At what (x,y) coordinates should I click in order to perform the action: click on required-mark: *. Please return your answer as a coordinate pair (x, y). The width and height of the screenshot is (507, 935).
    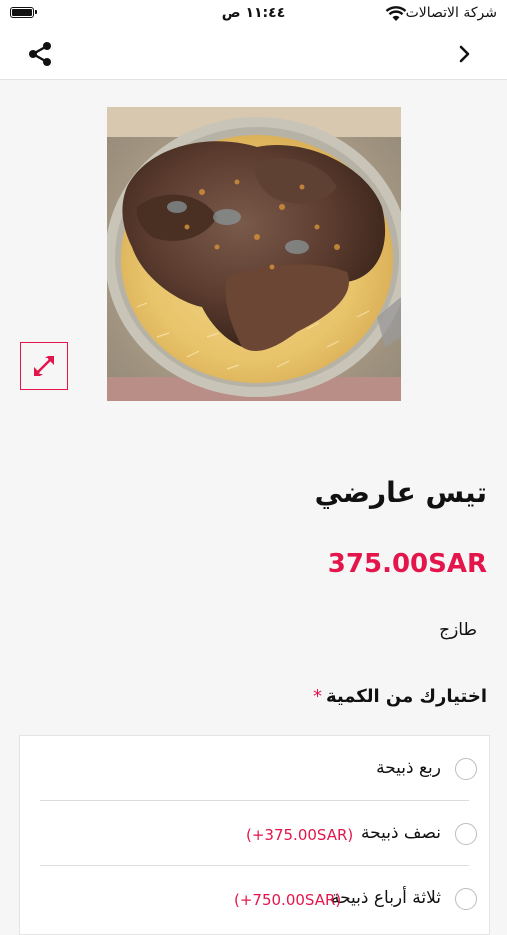
    Looking at the image, I should click on (317, 696).